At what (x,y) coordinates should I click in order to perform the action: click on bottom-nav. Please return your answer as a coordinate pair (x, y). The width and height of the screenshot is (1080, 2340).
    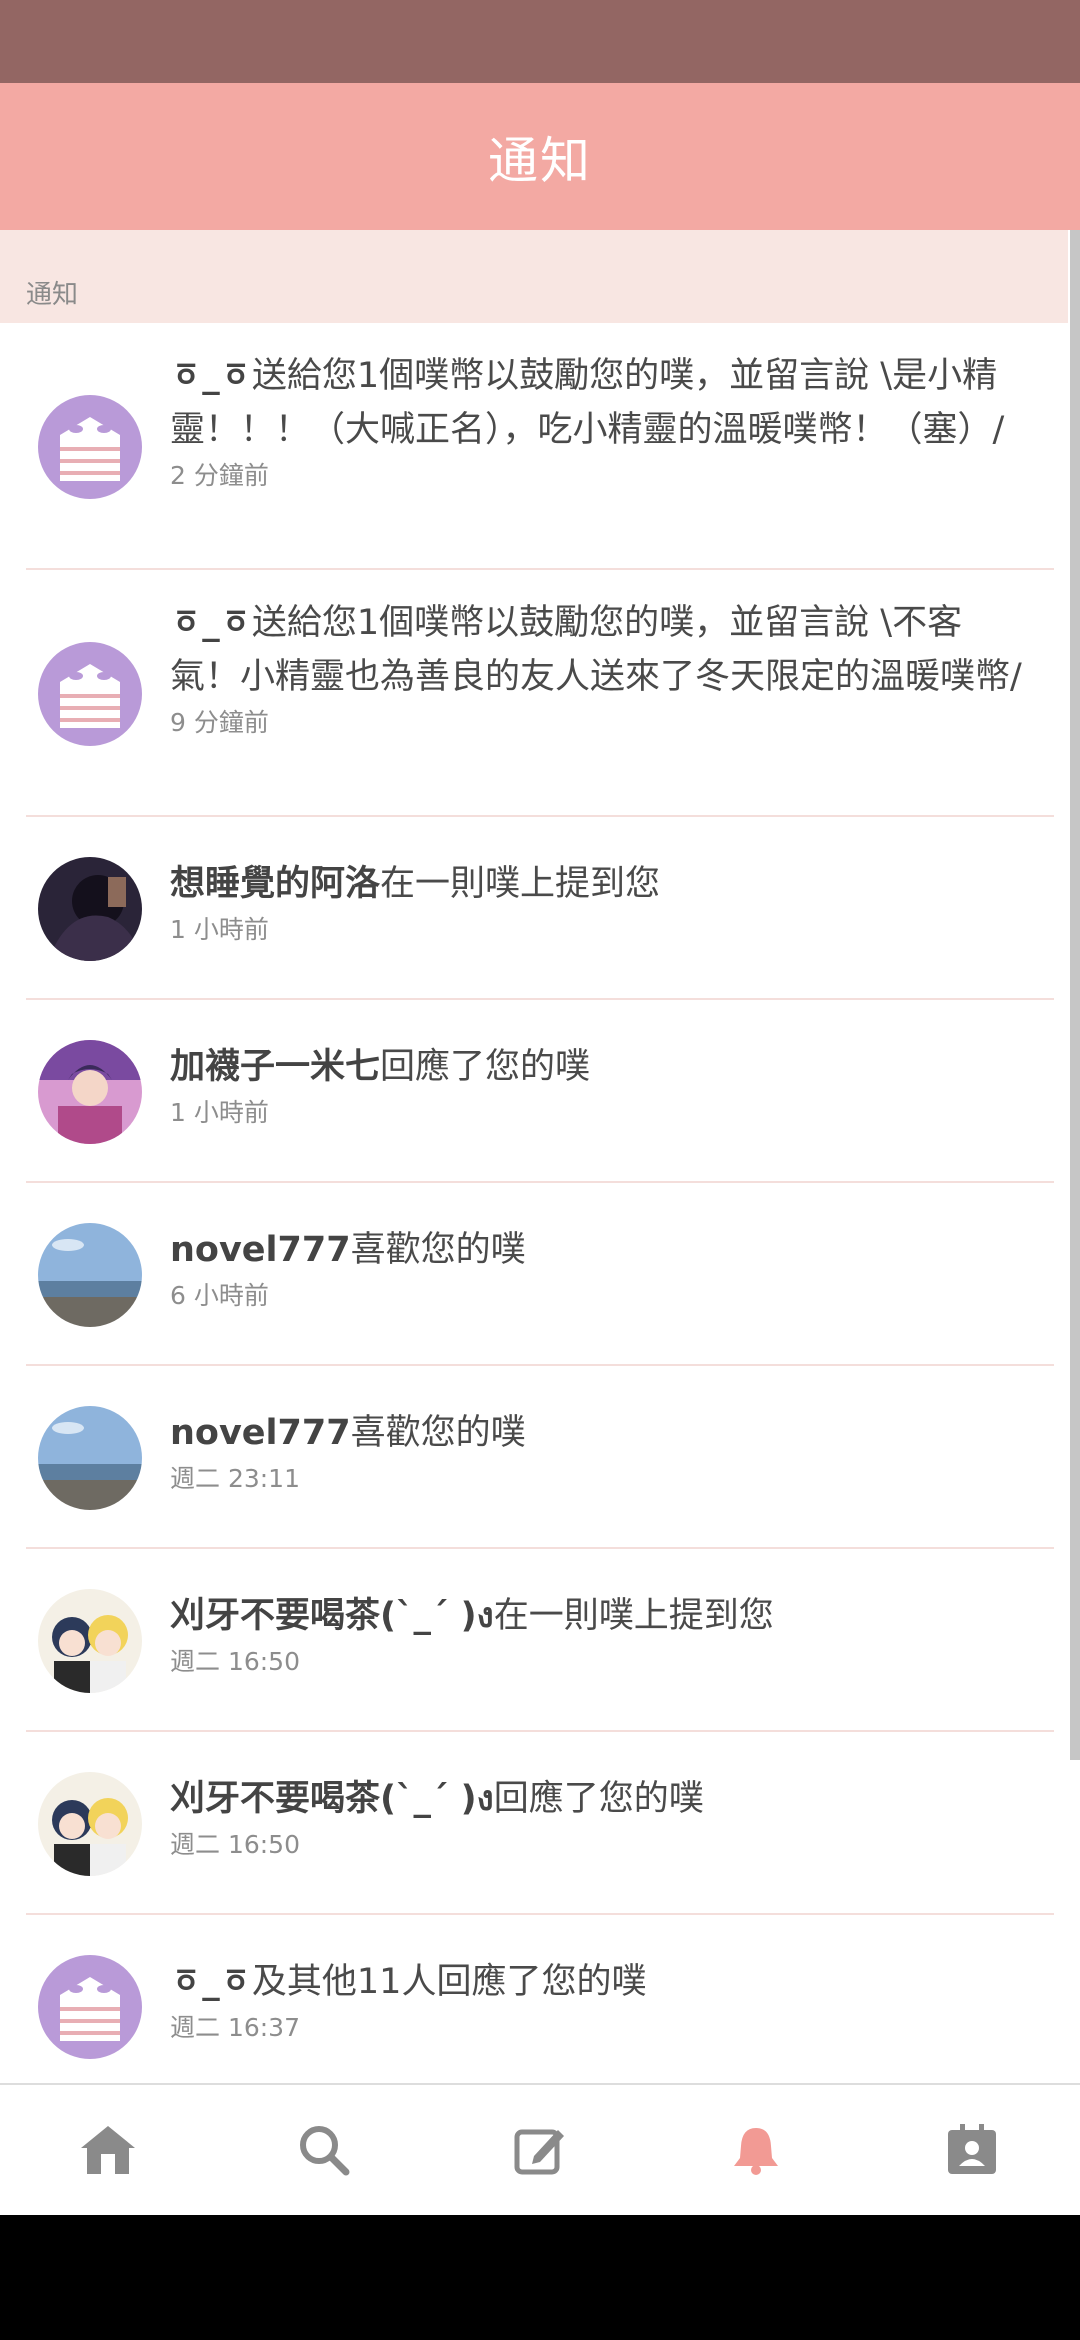
    Looking at the image, I should click on (540, 2149).